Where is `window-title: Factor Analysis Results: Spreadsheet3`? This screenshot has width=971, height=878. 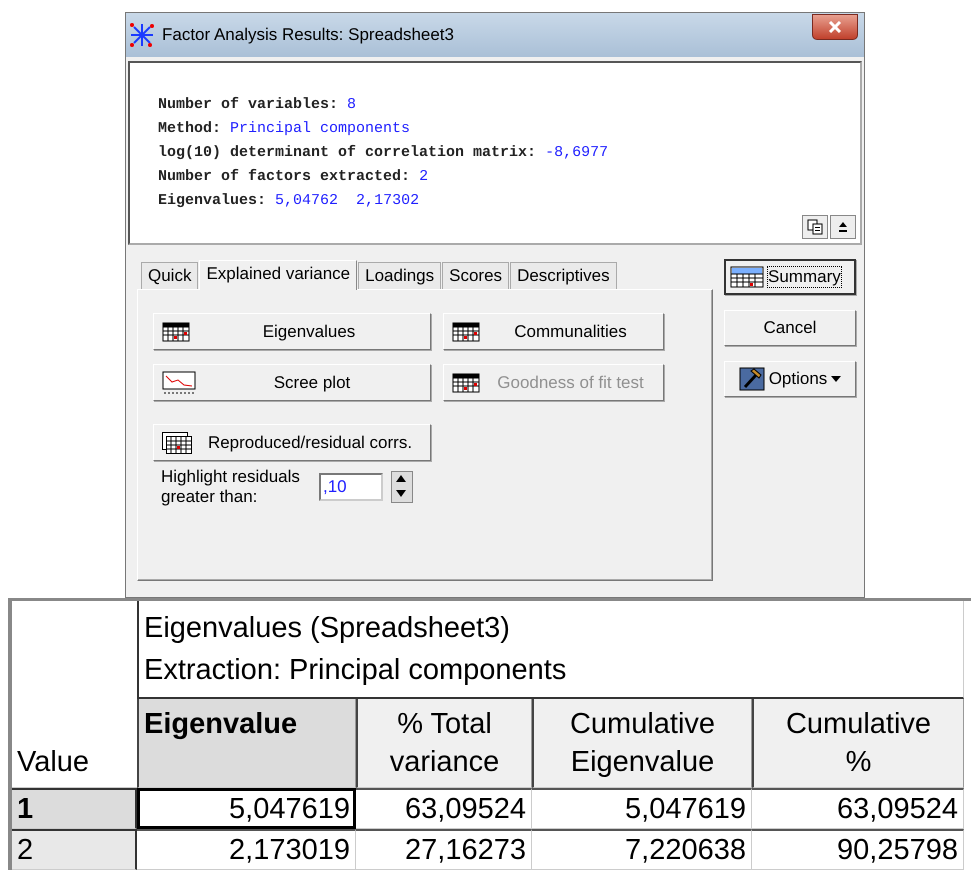 window-title: Factor Analysis Results: Spreadsheet3 is located at coordinates (308, 35).